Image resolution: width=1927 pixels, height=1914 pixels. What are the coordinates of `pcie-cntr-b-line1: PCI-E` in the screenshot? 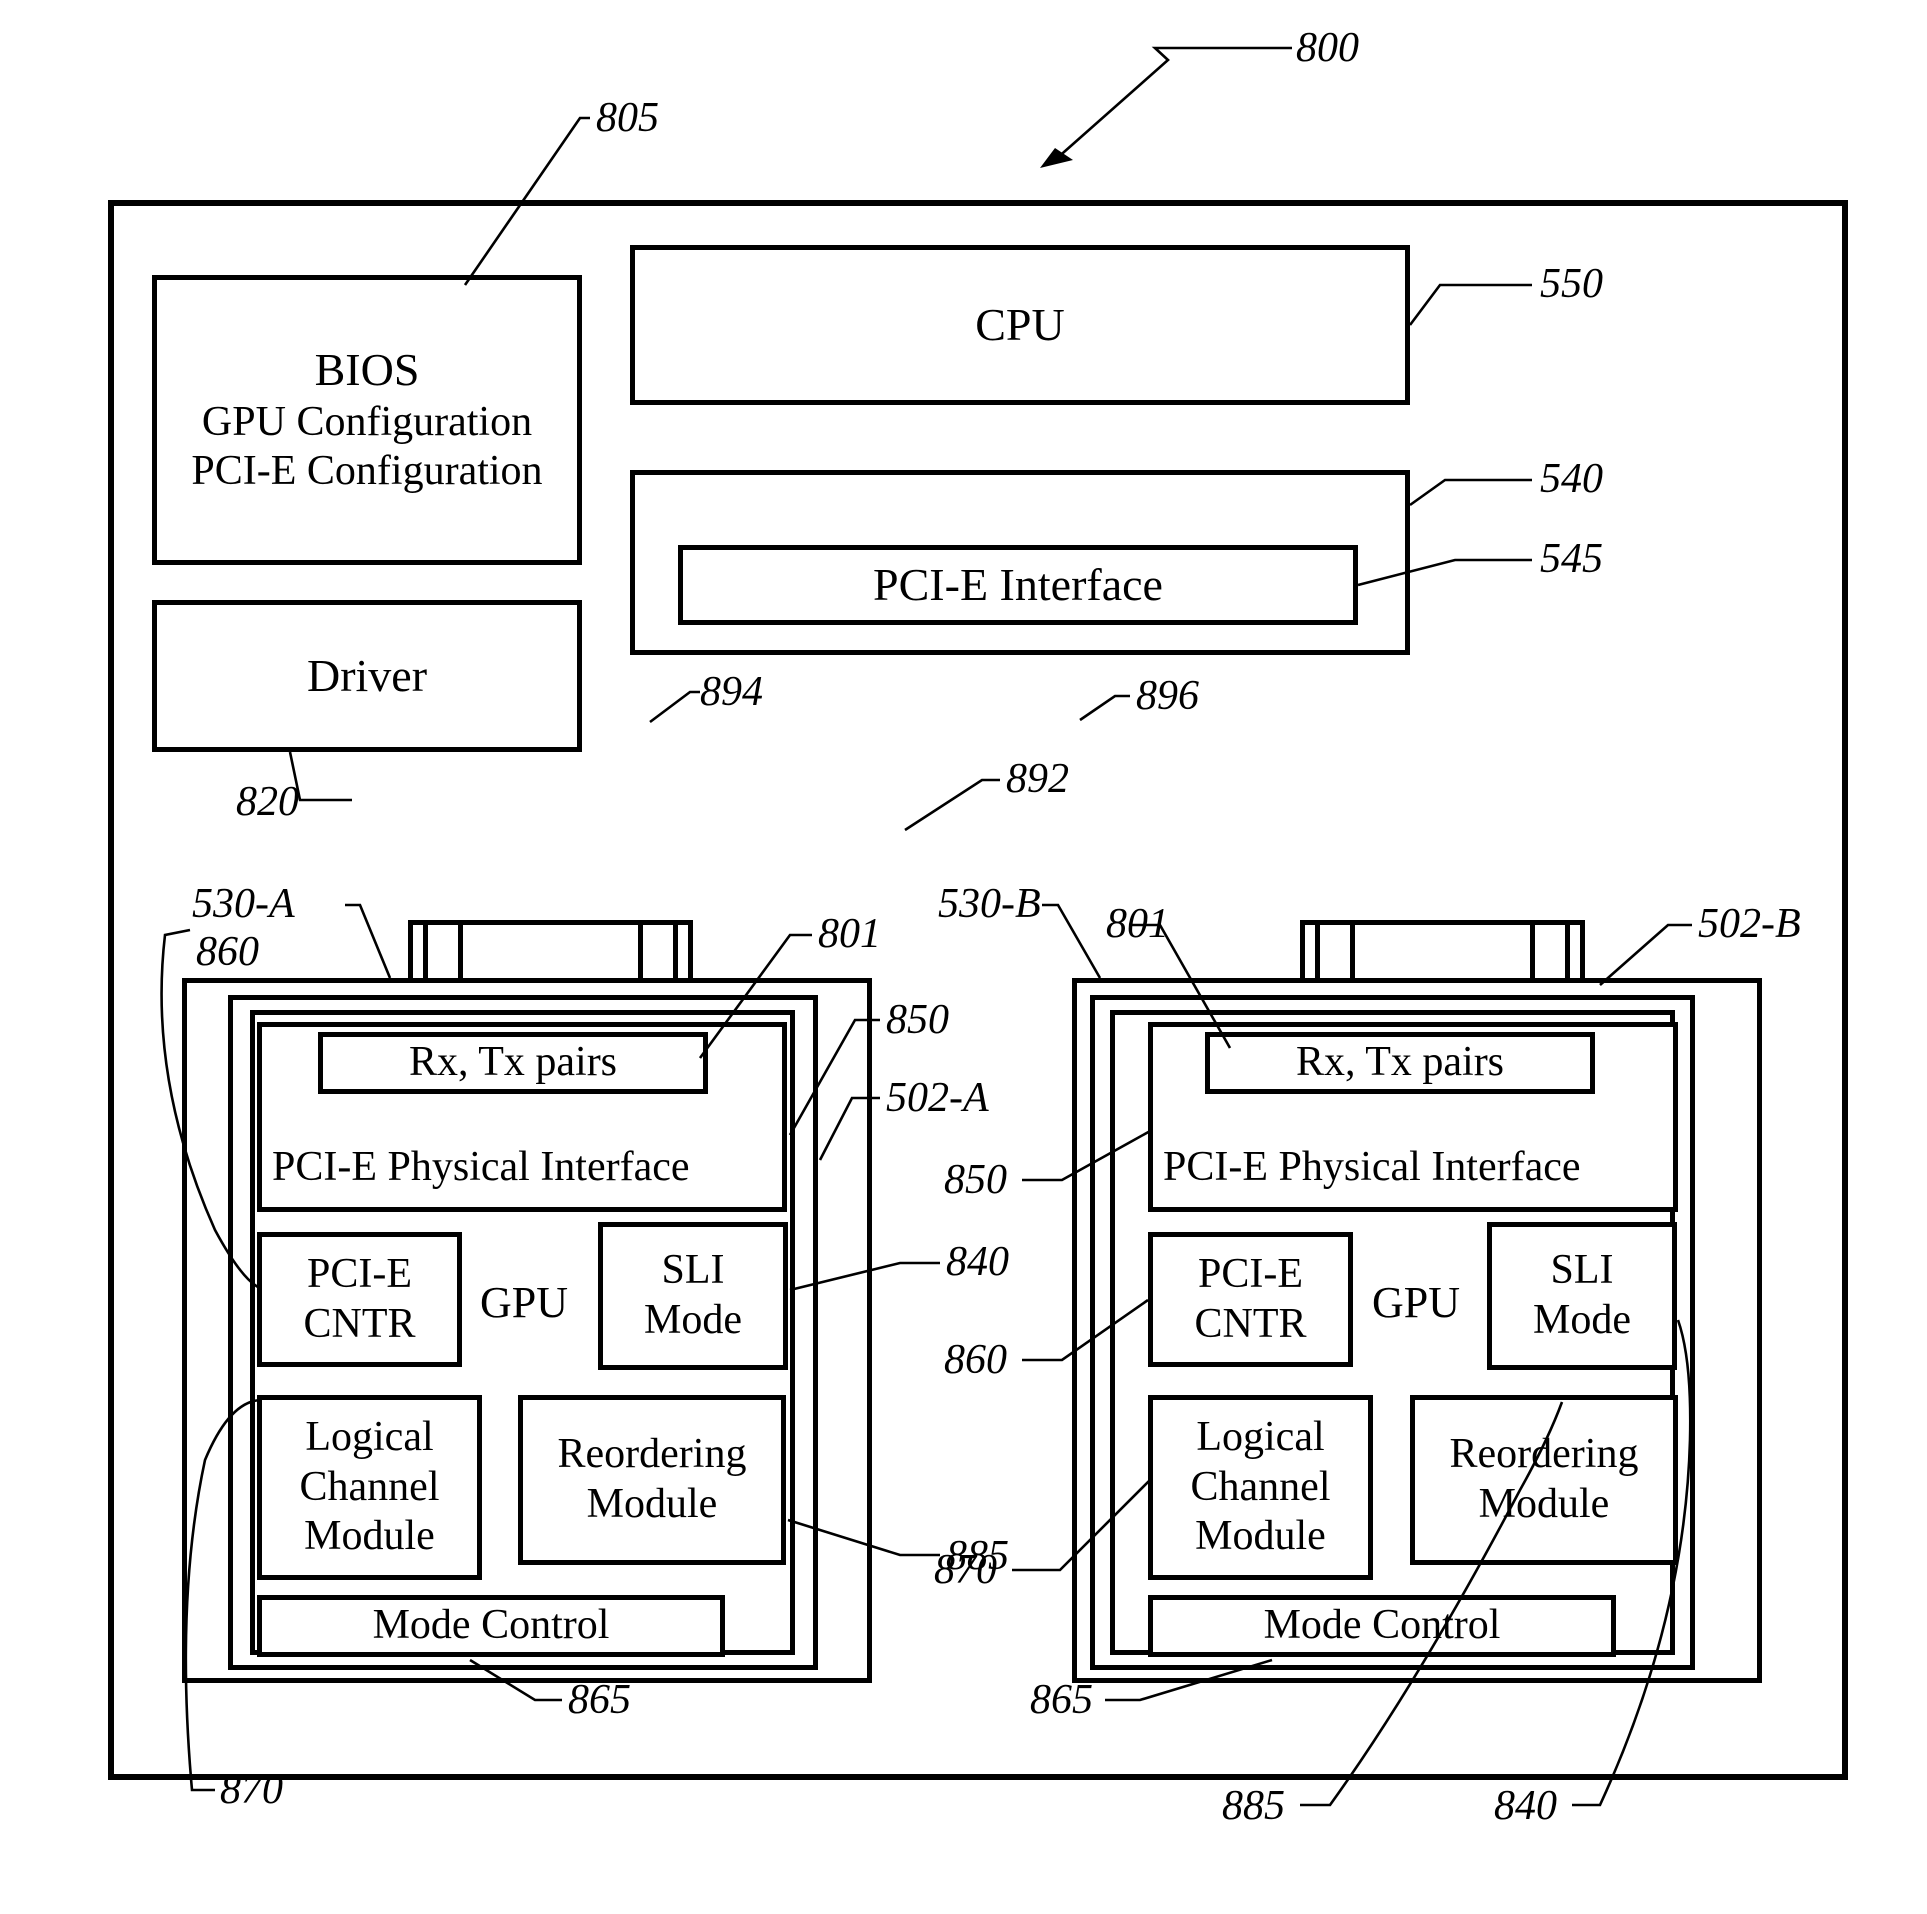 It's located at (1250, 1273).